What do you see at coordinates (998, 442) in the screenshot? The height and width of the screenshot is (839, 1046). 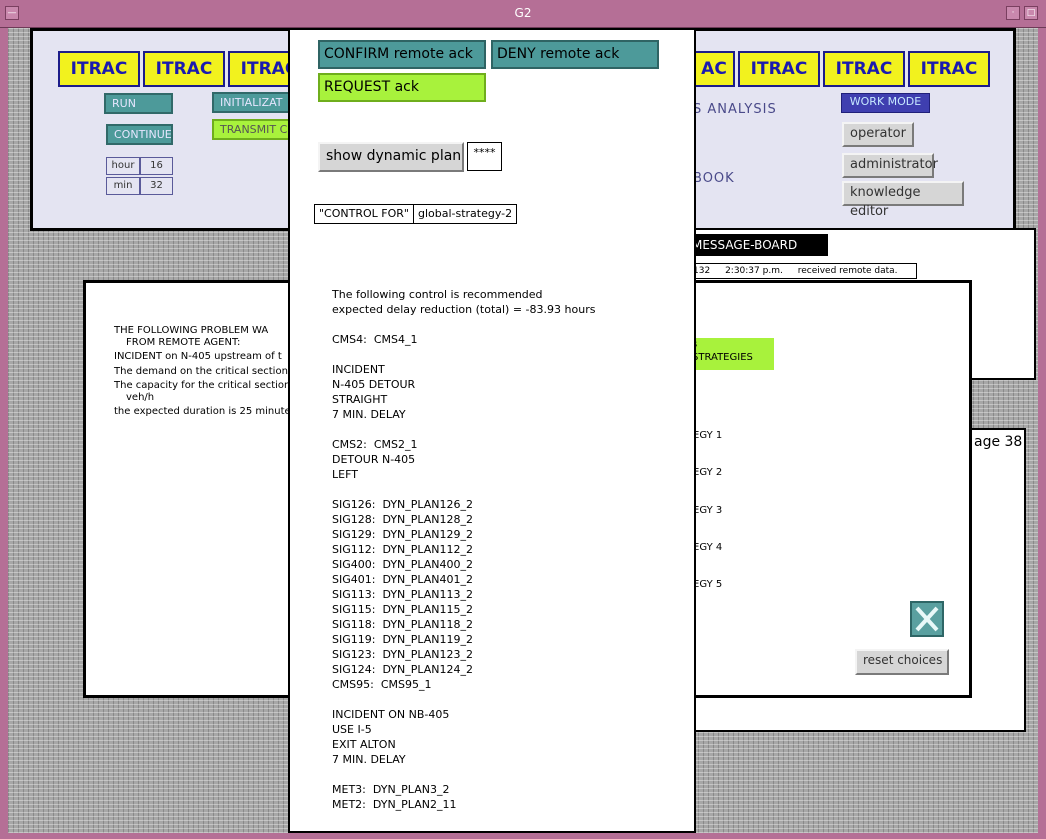 I see `page-label: age 38` at bounding box center [998, 442].